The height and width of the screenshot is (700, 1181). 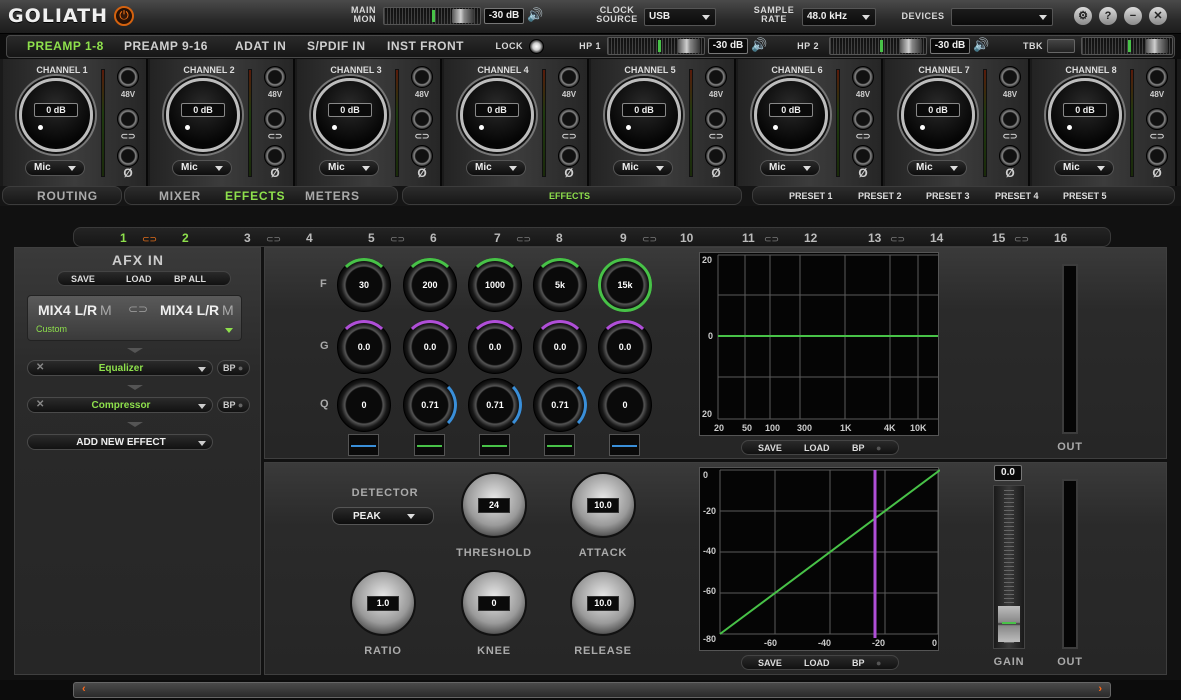 I want to click on preset-5: PRESET 5, so click(x=1085, y=196).